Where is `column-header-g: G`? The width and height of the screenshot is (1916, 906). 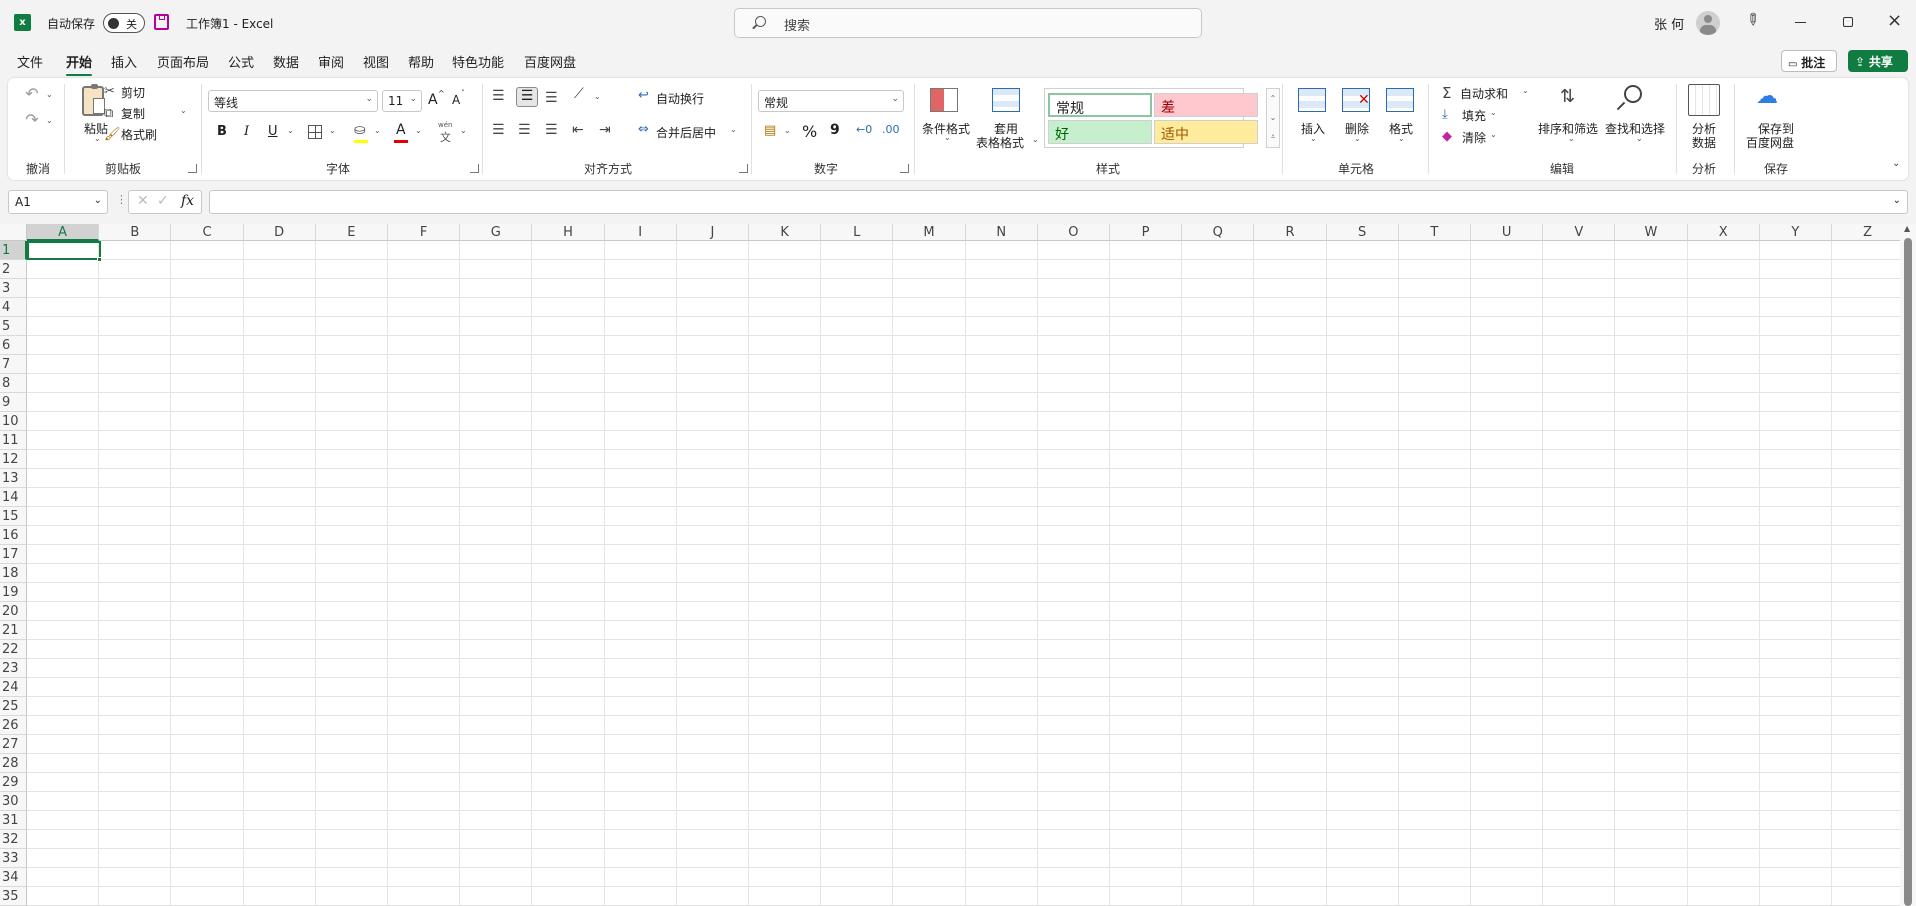 column-header-g: G is located at coordinates (496, 232).